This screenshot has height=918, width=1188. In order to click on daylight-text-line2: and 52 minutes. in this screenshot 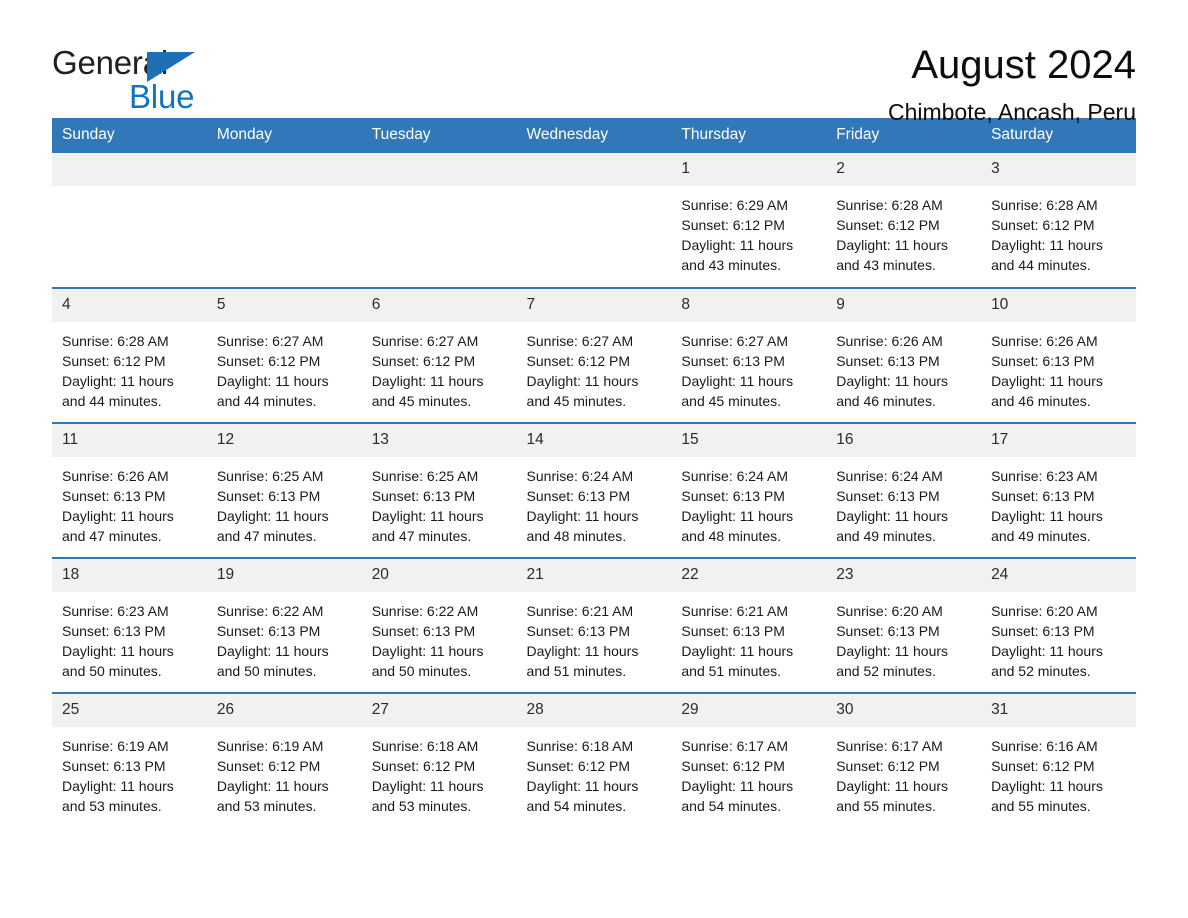, I will do `click(1041, 670)`.